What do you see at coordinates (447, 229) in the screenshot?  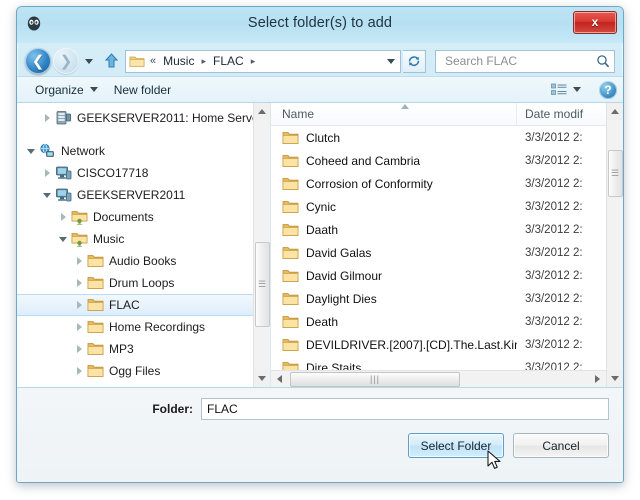 I see `table-row: Daath 3/3/2012 2:` at bounding box center [447, 229].